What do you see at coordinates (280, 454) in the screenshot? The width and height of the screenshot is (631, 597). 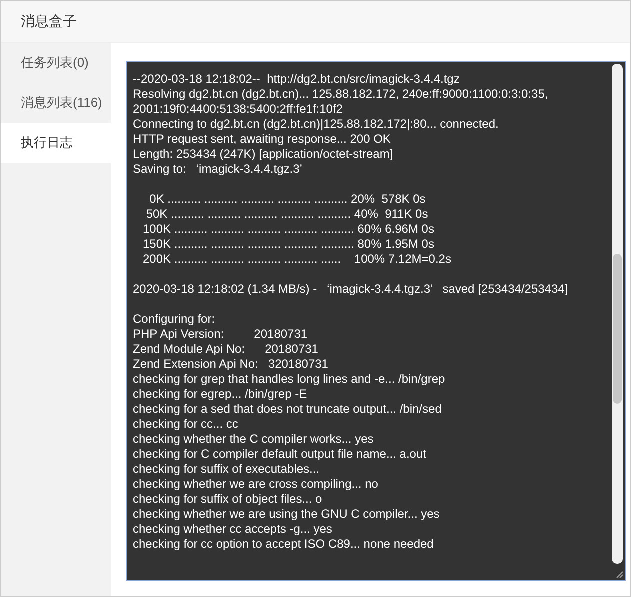 I see `log-line: checking for C compiler default output file name... a.out` at bounding box center [280, 454].